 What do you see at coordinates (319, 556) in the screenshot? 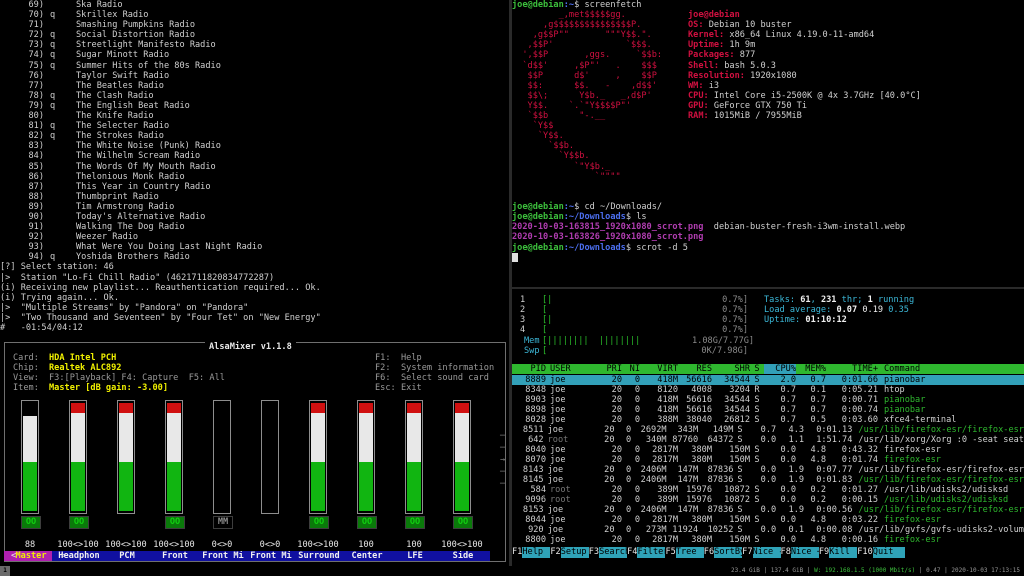
I see `channel-name: Surround` at bounding box center [319, 556].